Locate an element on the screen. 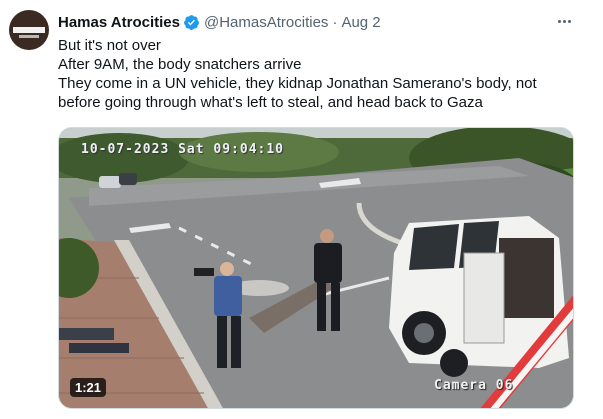  video-duration-badge: 1:21 is located at coordinates (88, 387).